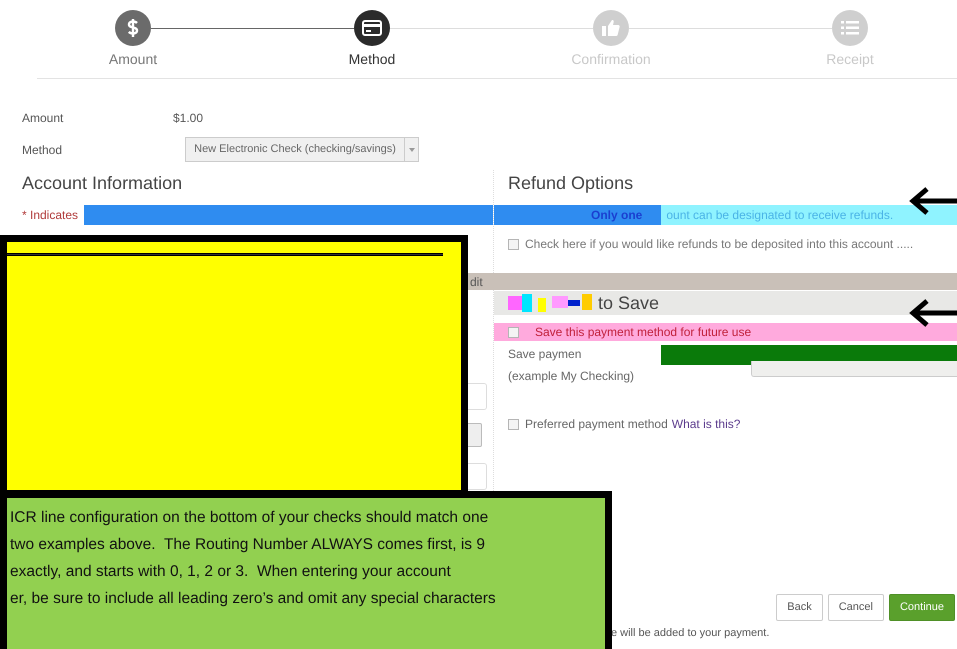  What do you see at coordinates (253, 599) in the screenshot?
I see `note-line: er, be sure to include all leading zero’s and omit any special characters` at bounding box center [253, 599].